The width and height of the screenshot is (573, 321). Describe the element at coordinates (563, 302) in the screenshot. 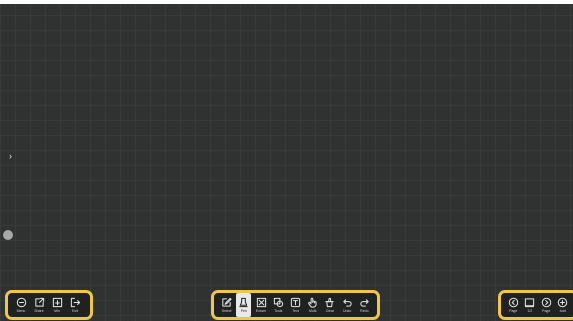

I see `add-page-icon` at that location.